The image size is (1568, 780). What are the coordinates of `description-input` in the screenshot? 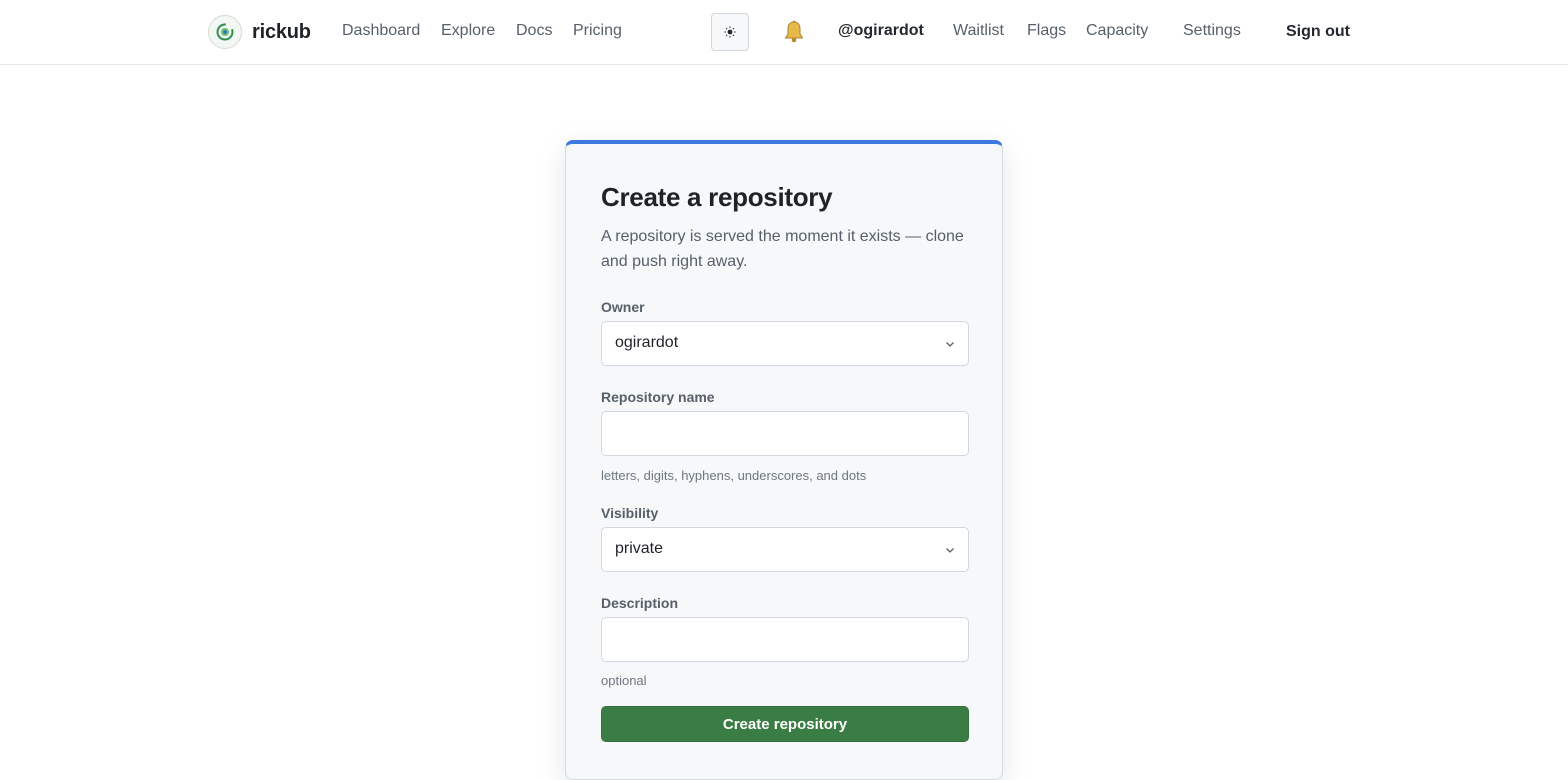 It's located at (785, 639).